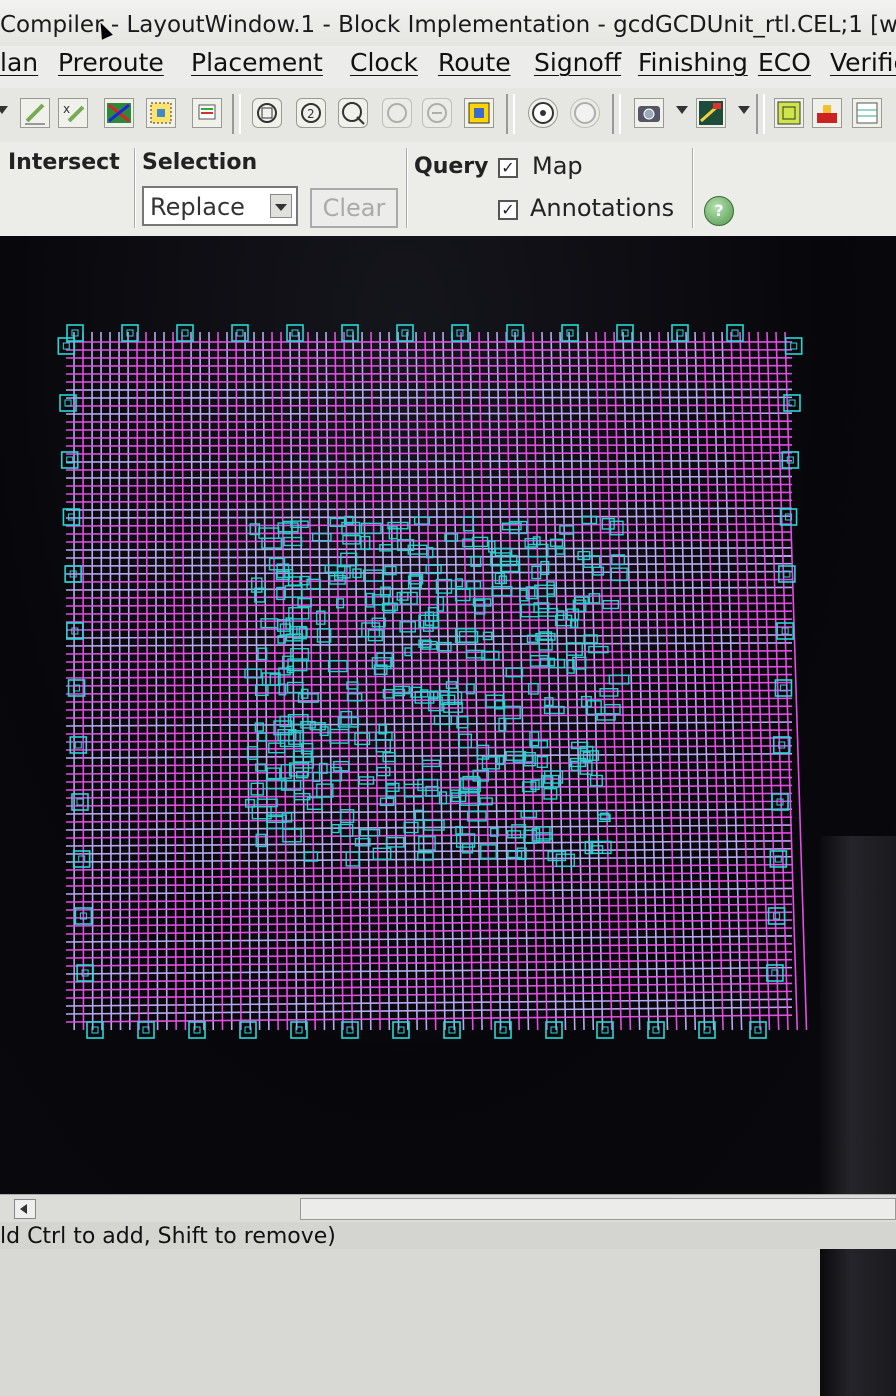 The height and width of the screenshot is (1396, 896). Describe the element at coordinates (267, 113) in the screenshot. I see `zoom-fit-icon` at that location.